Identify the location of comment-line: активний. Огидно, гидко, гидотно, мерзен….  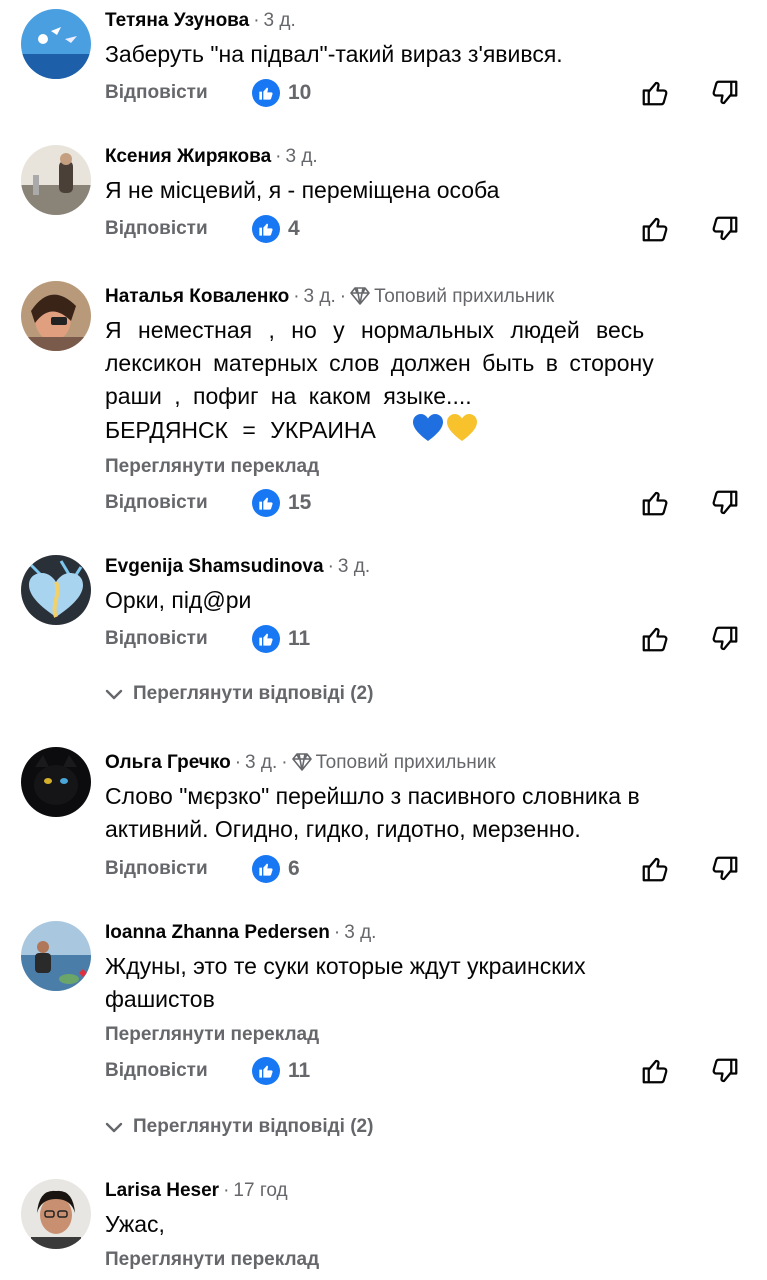
(343, 829).